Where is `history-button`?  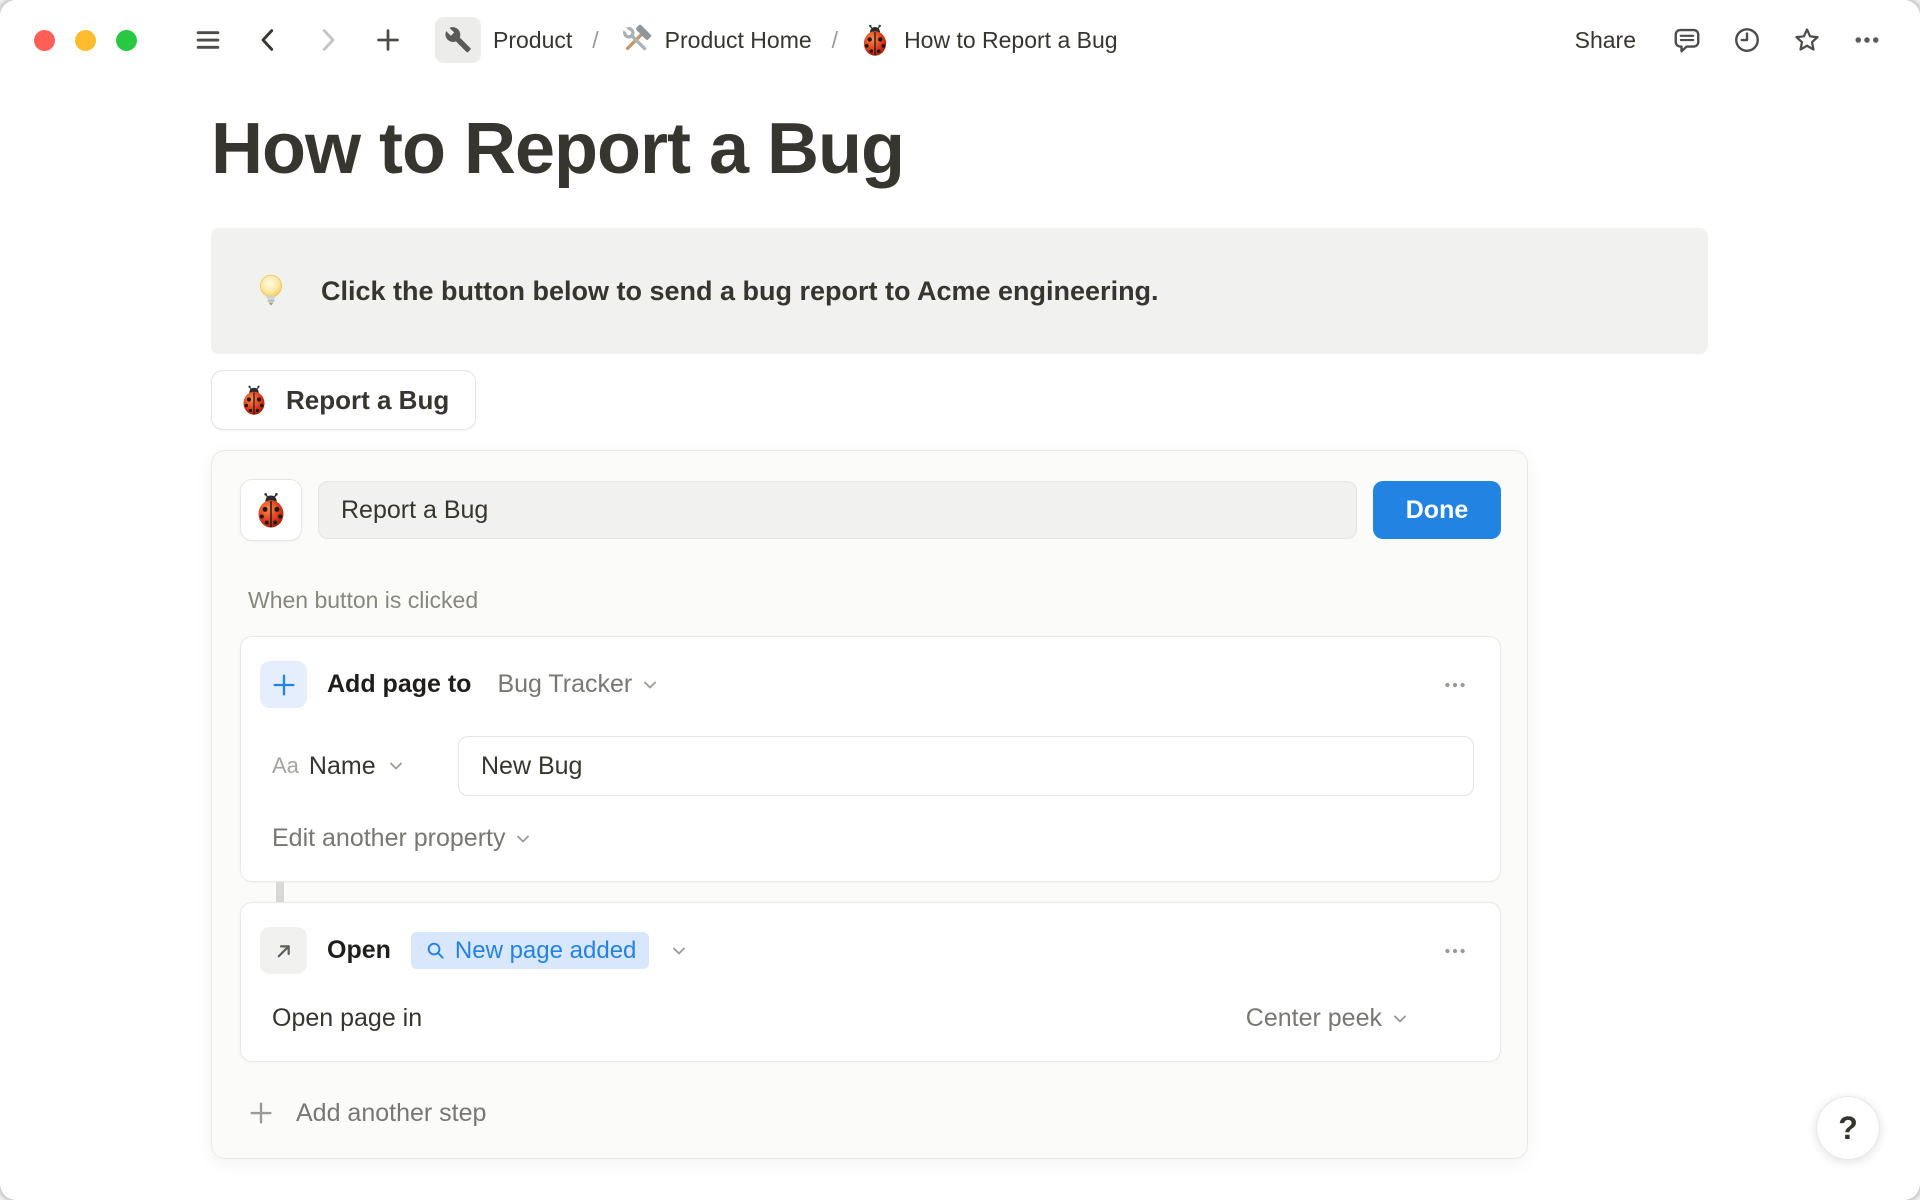 history-button is located at coordinates (1747, 40).